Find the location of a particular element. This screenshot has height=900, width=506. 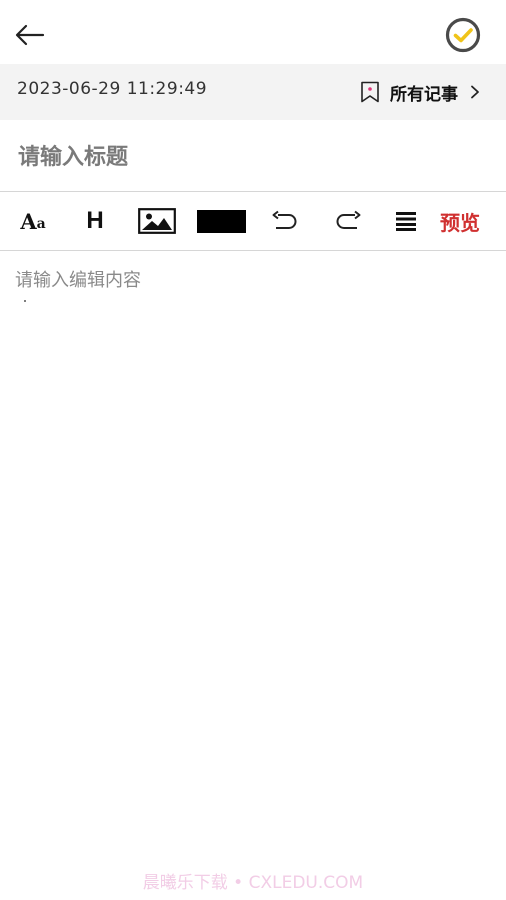

back-button is located at coordinates (30, 35).